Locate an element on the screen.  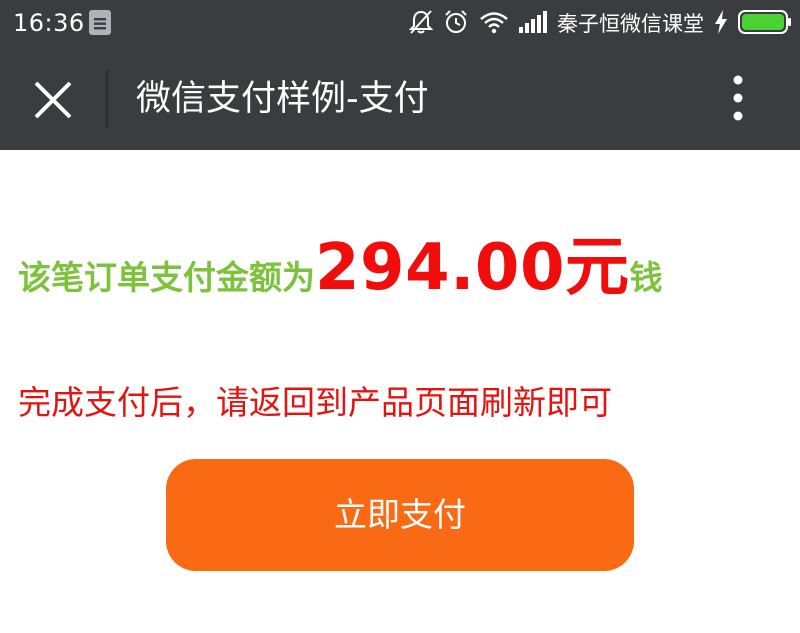
status-bar: 16:36 秦子恒微信课堂 is located at coordinates (400, 24).